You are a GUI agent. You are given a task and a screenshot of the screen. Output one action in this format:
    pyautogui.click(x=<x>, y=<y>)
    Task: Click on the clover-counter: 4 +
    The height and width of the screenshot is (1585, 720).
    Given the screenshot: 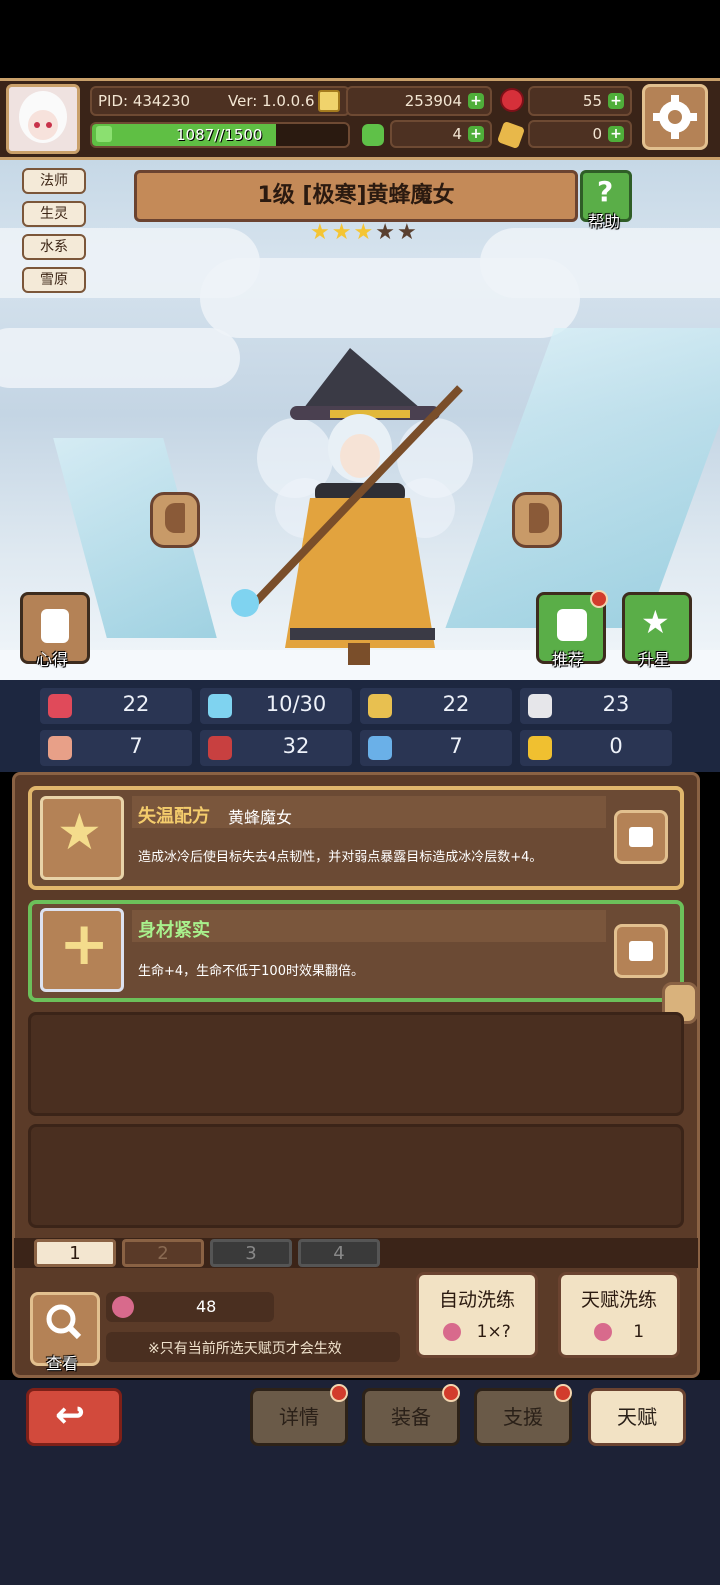 What is the action you would take?
    pyautogui.click(x=441, y=134)
    